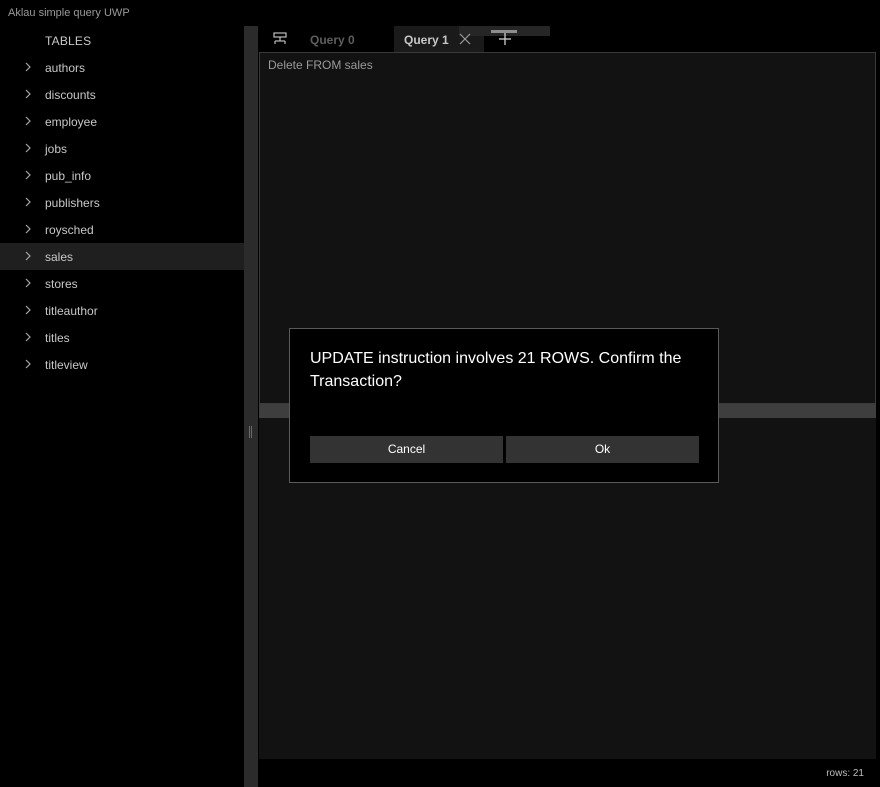 This screenshot has height=787, width=880. I want to click on table-item-label: publishers, so click(72, 203).